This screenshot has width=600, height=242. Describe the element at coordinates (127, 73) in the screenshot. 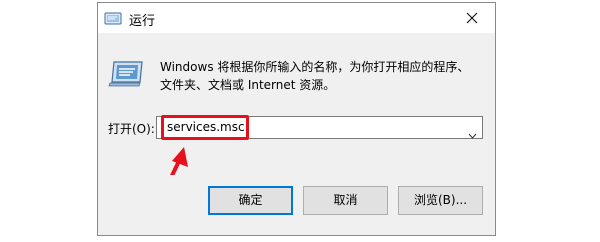

I see `run-program-icon` at that location.